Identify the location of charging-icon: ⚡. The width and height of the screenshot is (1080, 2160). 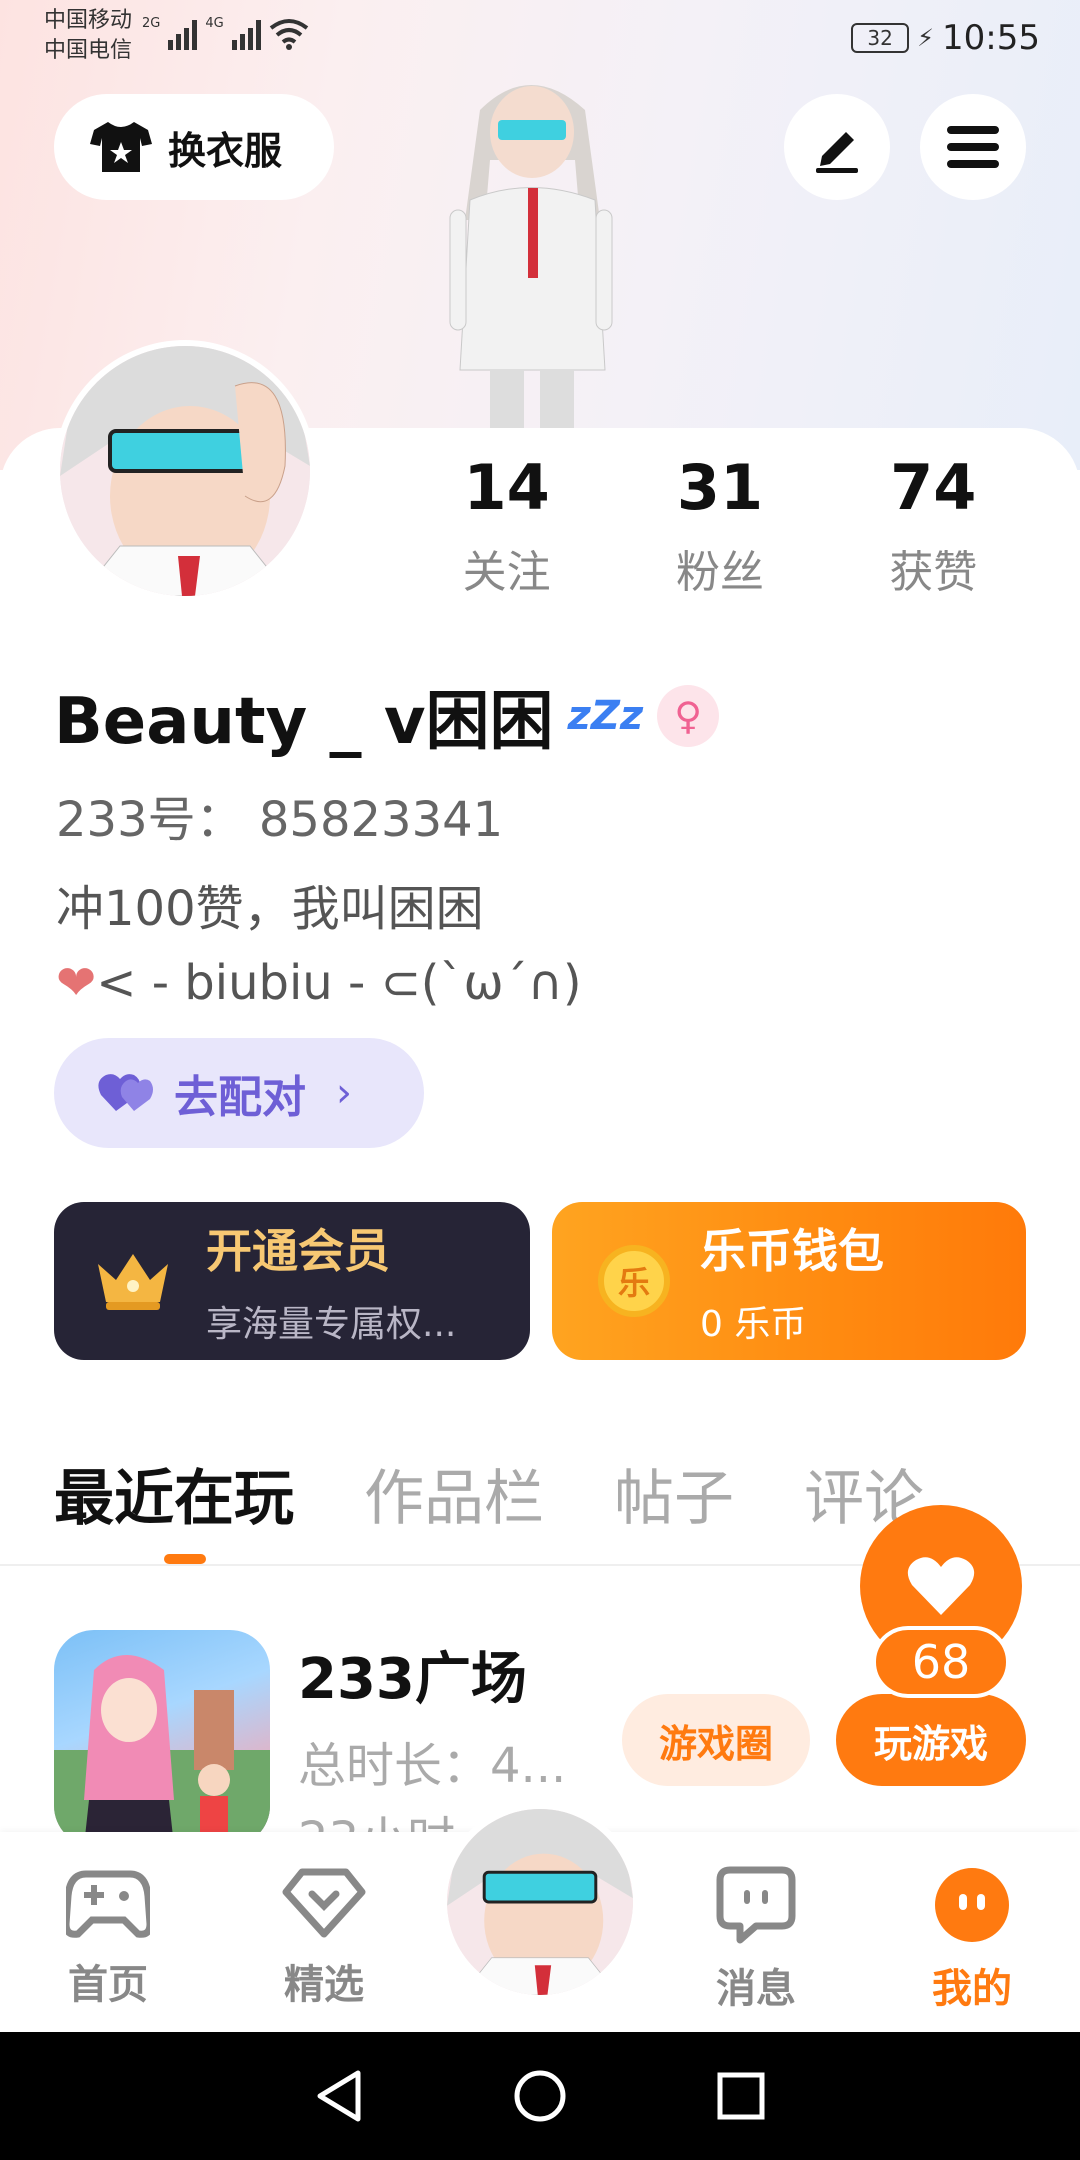
(926, 38).